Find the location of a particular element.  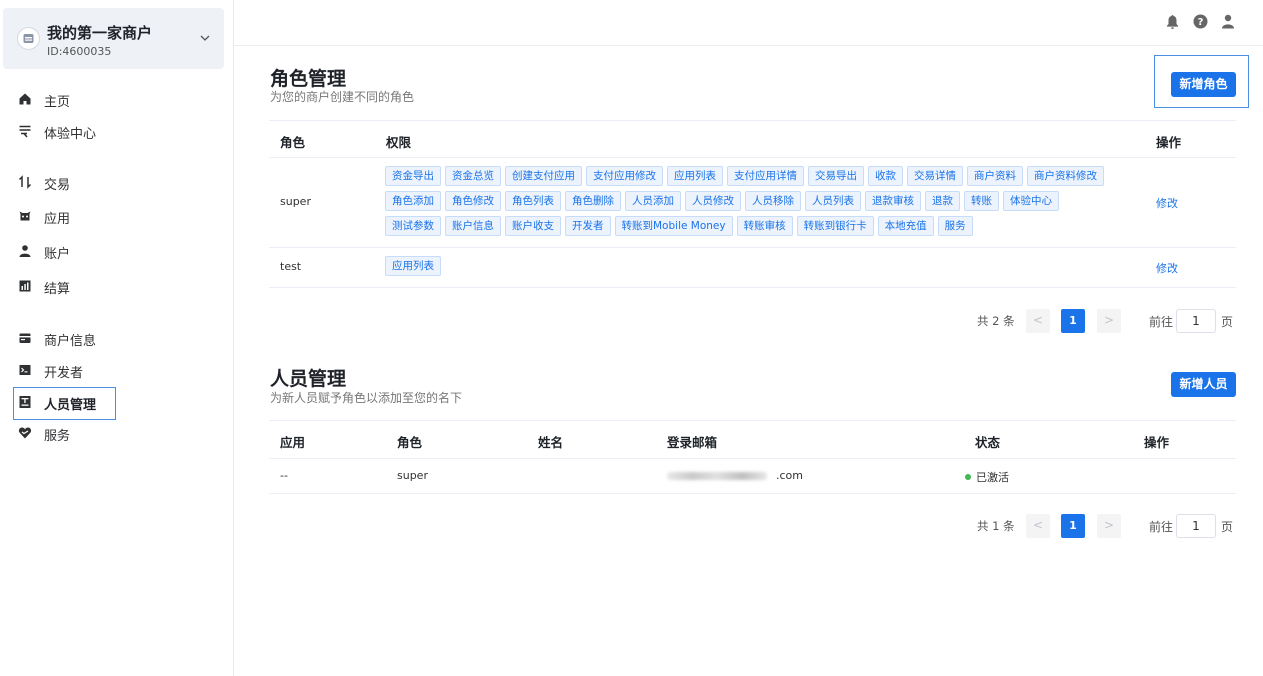

sidebar-item-developer: 开发者 is located at coordinates (116, 370).